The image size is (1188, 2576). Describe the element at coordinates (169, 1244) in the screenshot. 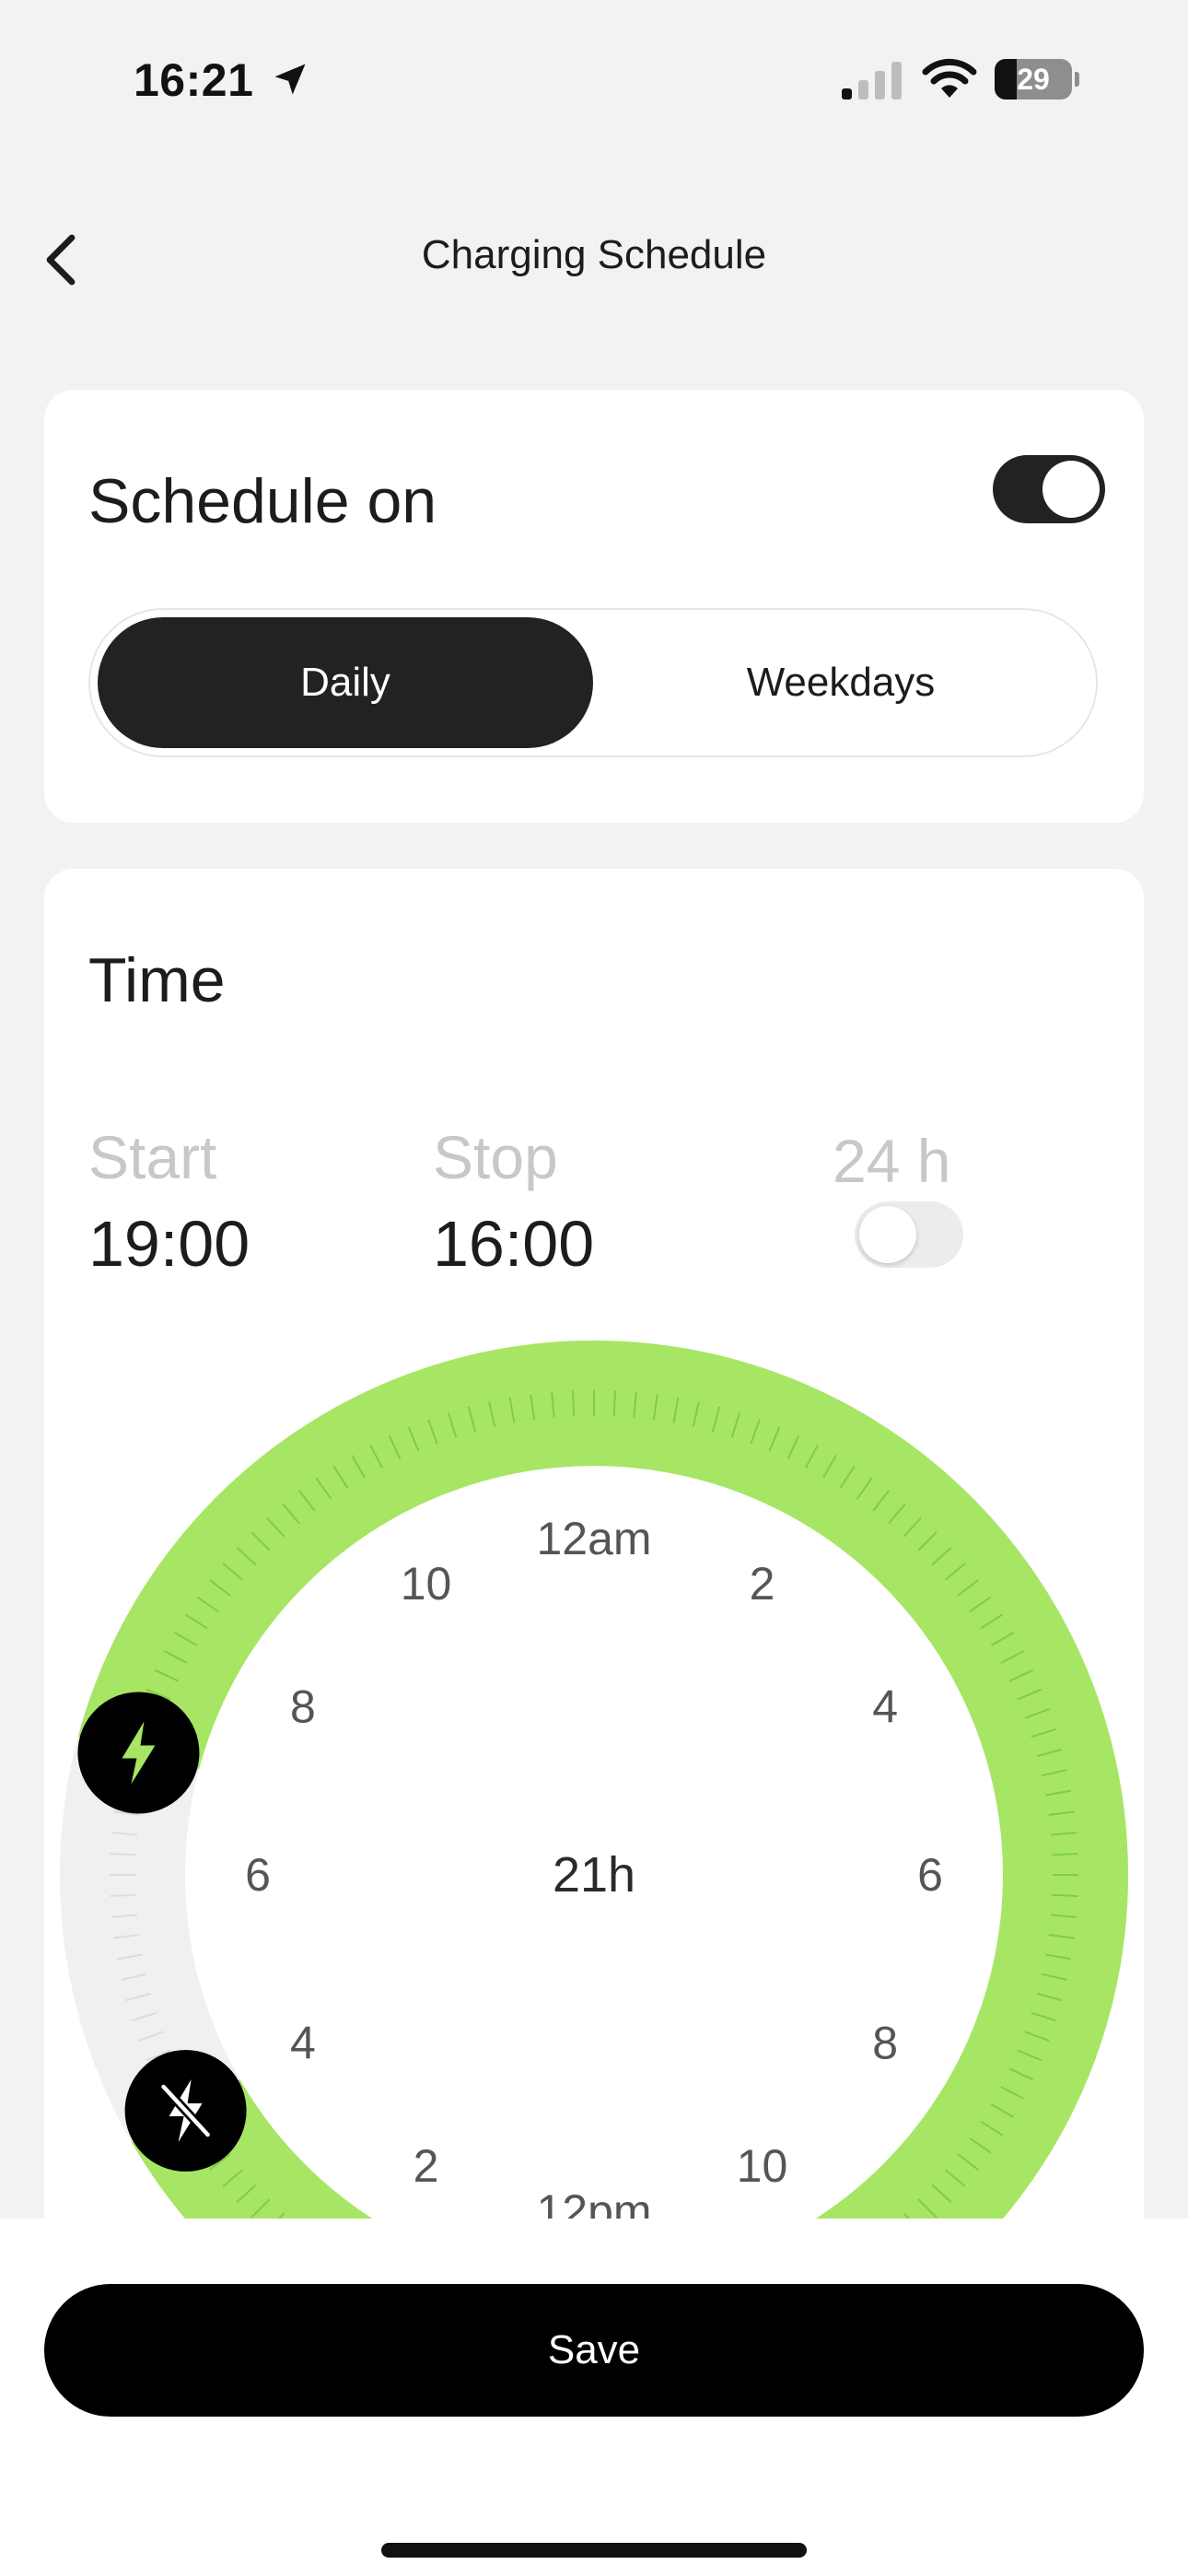

I see `start-time-value: 19:00` at that location.